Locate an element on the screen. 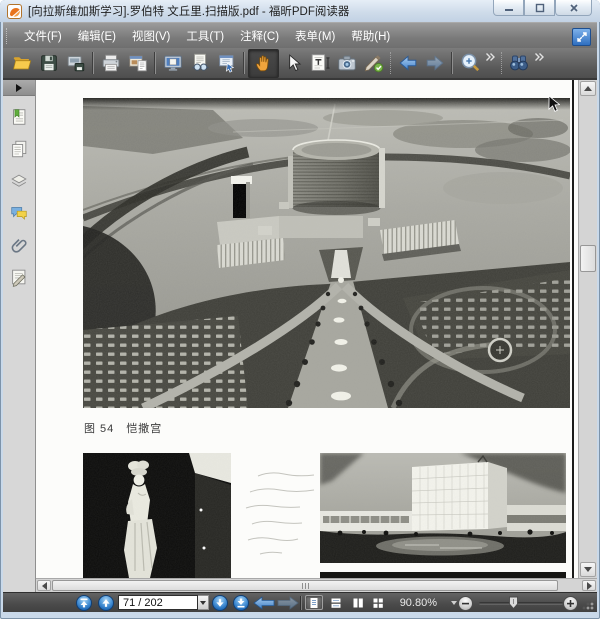 This screenshot has height=619, width=600. horizontal-scroll-thumb is located at coordinates (305, 585).